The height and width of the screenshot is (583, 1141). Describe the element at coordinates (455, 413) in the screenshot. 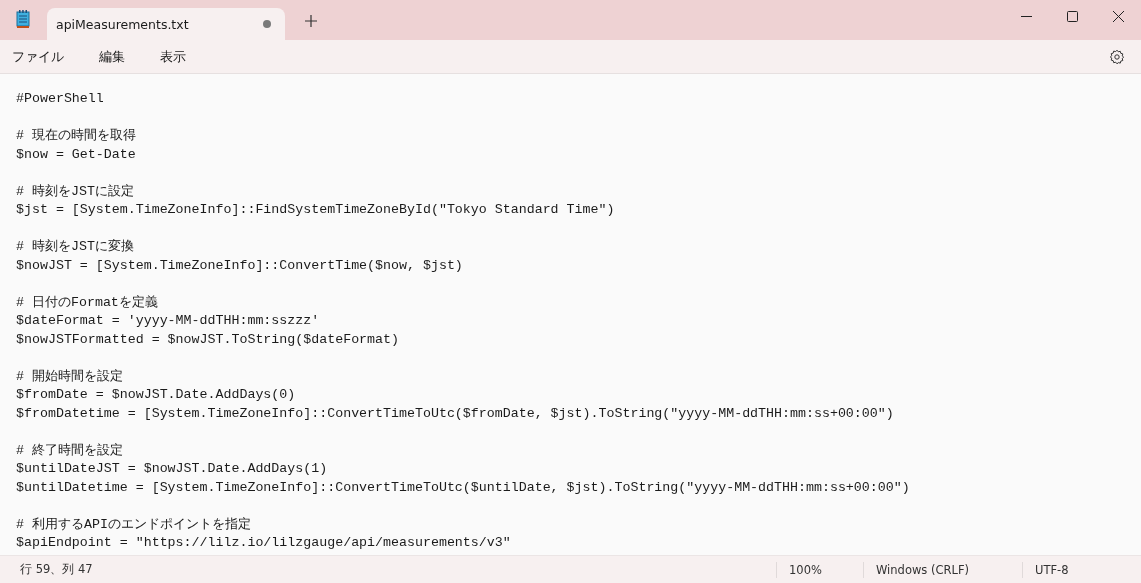

I see `code-line: $fromDatetime = [System.TimeZoneInfo]::ConvertTimeToUtc($fromDate, $jst).ToString("yyyy-MM-ddTHH:mm:ss+00:00")` at that location.